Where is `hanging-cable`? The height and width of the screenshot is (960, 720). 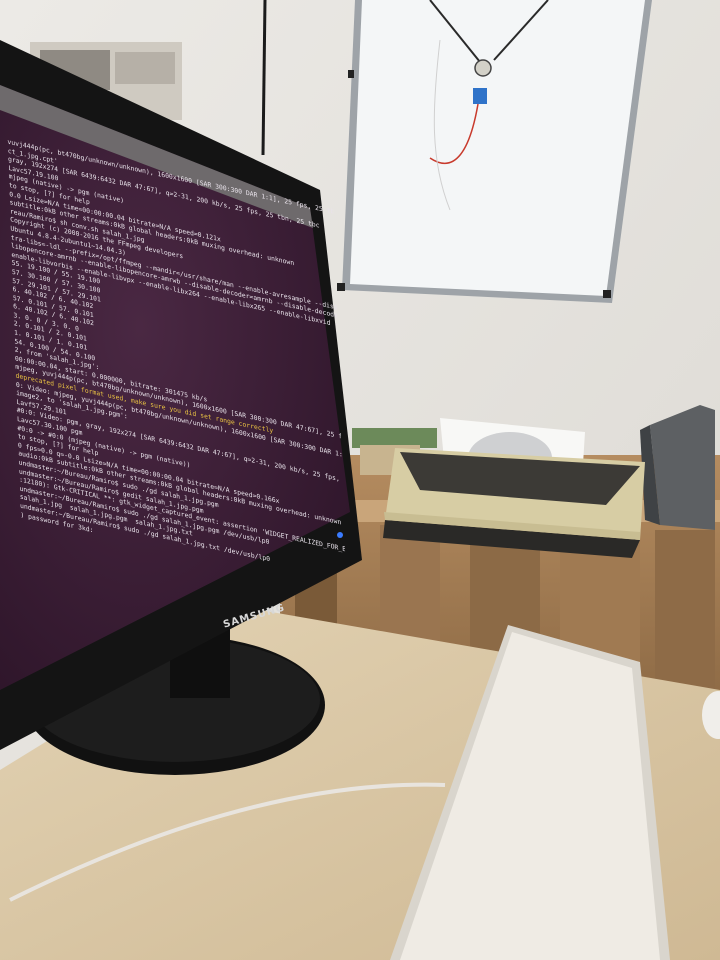 hanging-cable is located at coordinates (264, 78).